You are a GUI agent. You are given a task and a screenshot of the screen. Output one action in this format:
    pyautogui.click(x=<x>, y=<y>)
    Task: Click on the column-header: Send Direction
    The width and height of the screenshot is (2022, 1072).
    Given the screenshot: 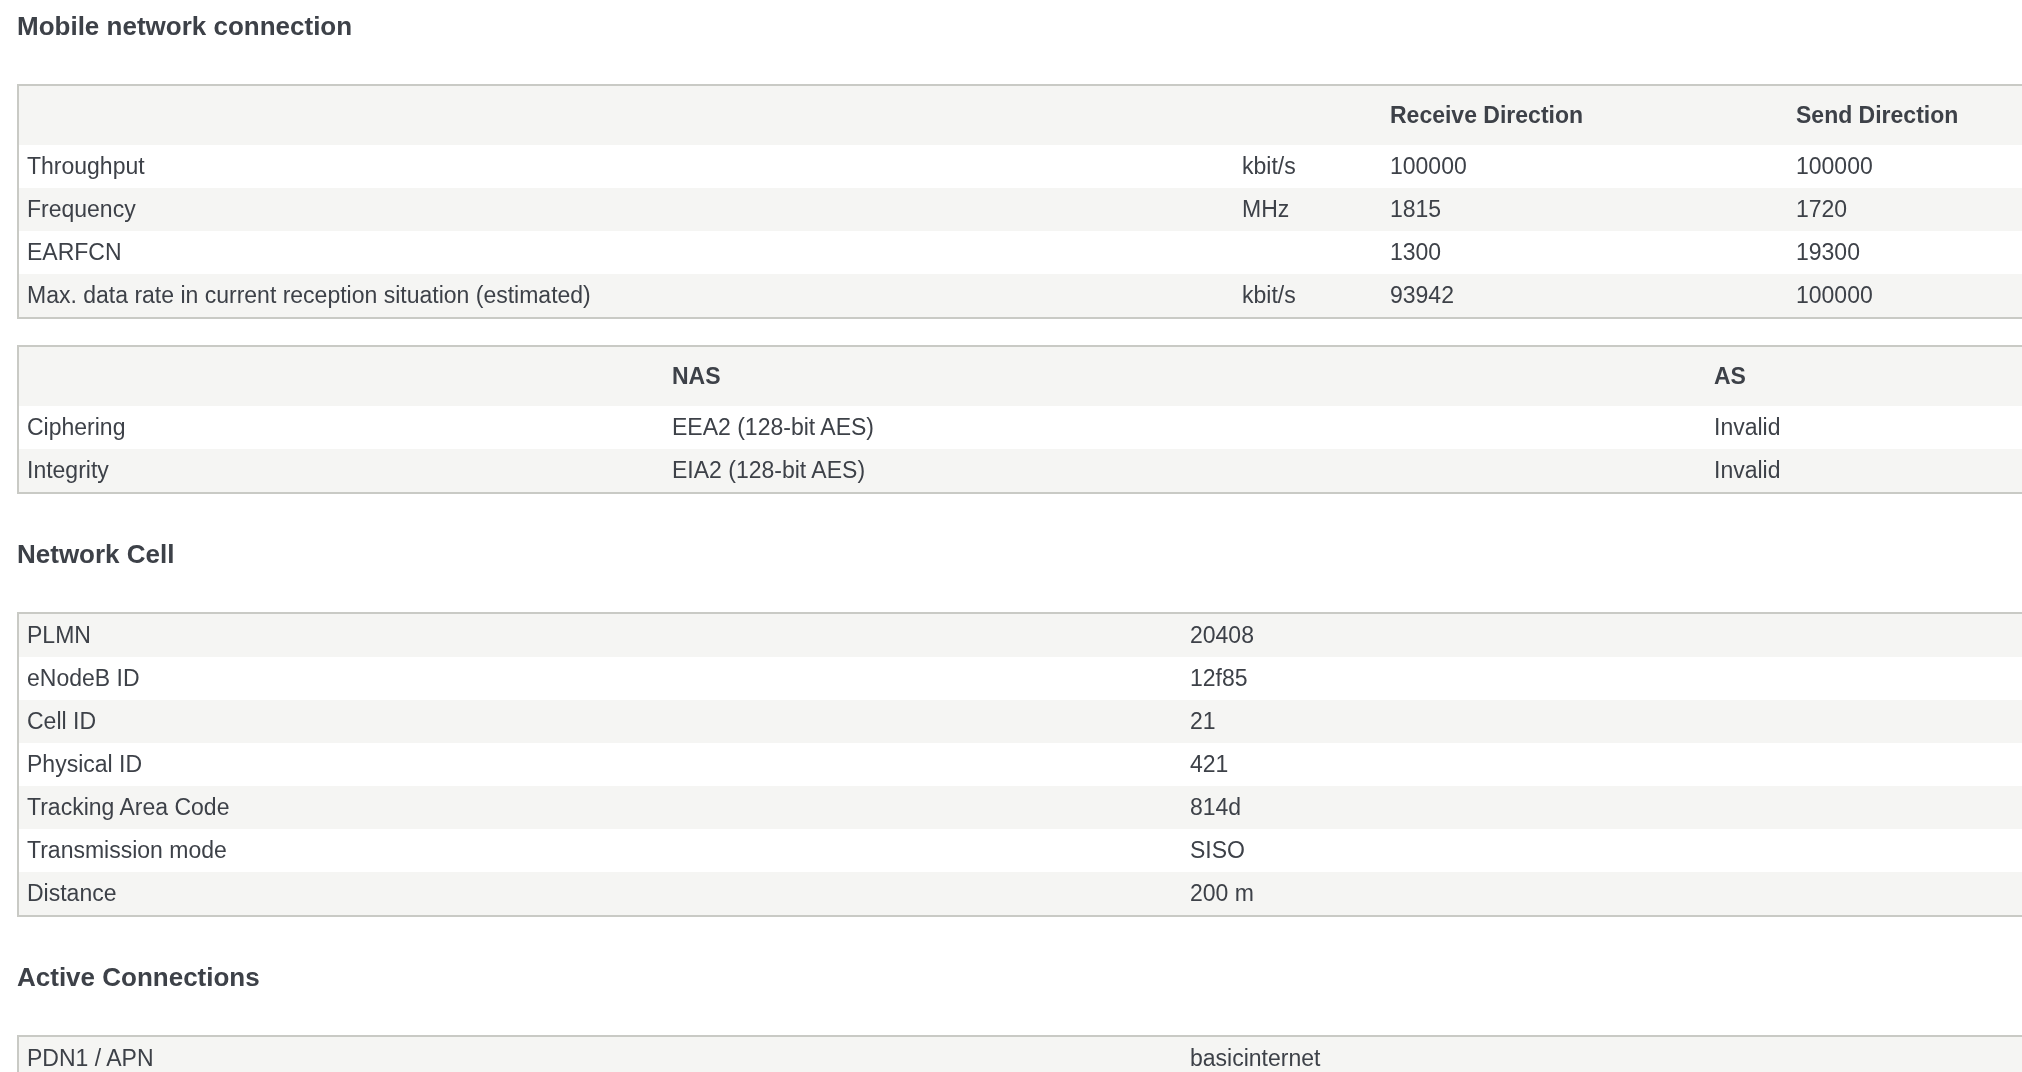 What is the action you would take?
    pyautogui.click(x=1905, y=115)
    